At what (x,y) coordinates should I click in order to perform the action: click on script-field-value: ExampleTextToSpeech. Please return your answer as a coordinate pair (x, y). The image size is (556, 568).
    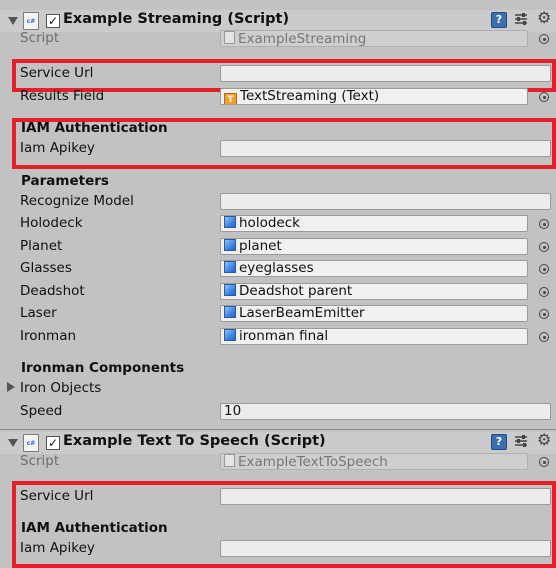
    Looking at the image, I should click on (313, 462).